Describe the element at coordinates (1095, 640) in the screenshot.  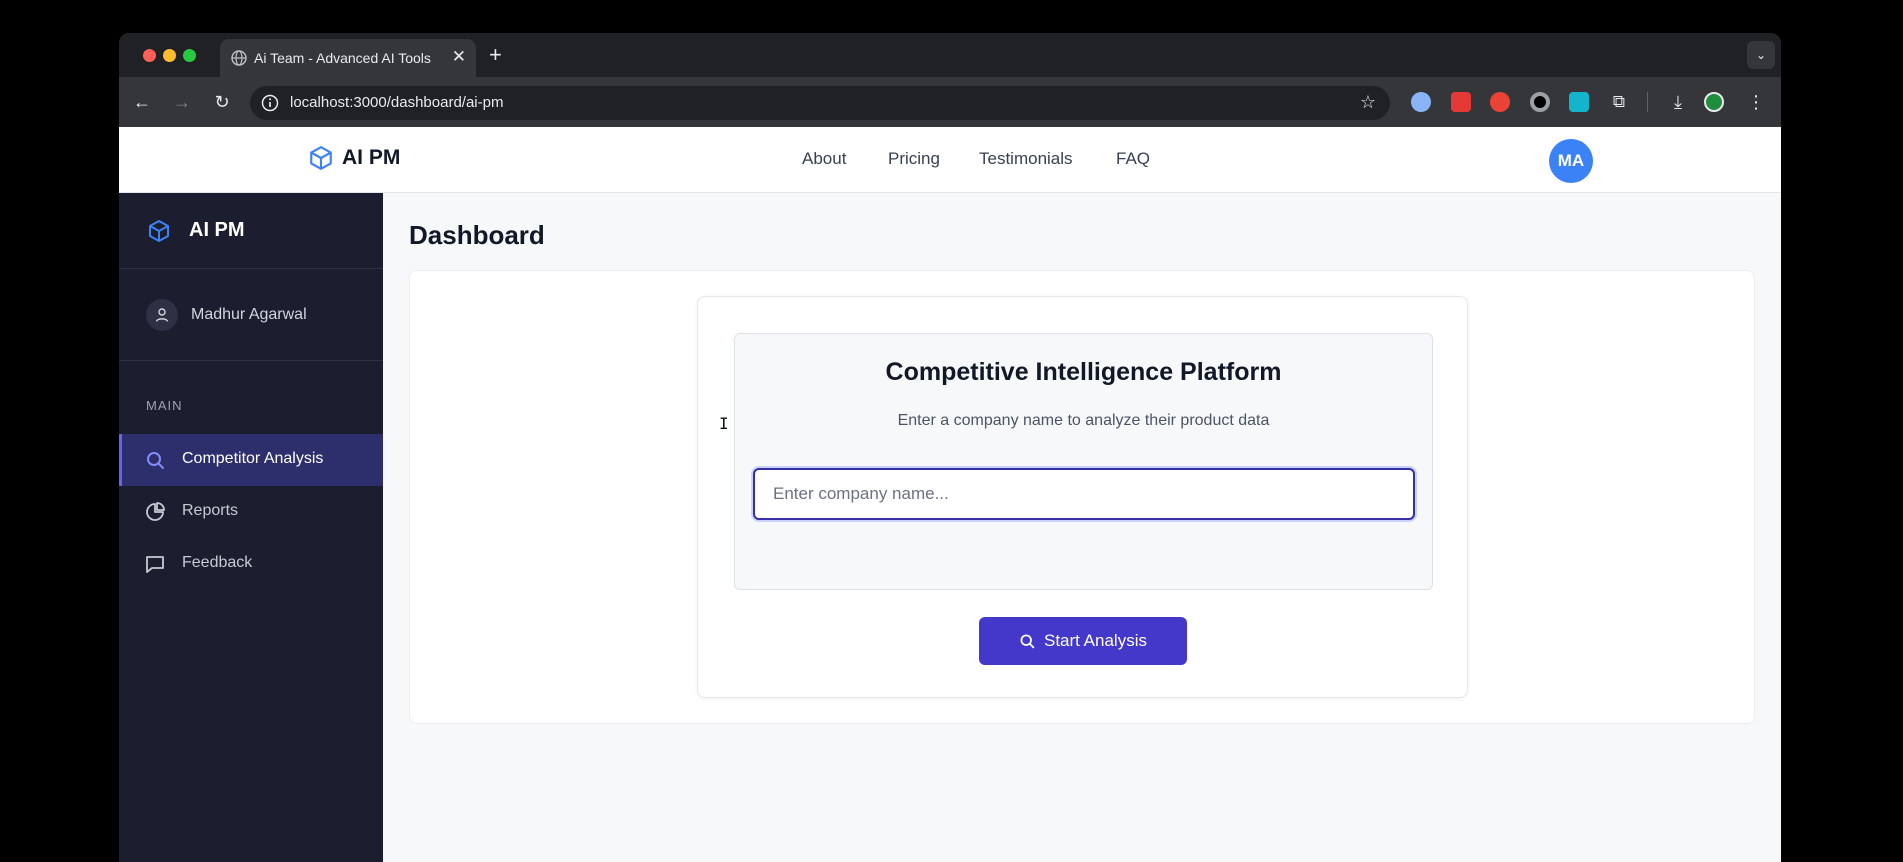
I see `start-analysis-label: Start Analysis` at that location.